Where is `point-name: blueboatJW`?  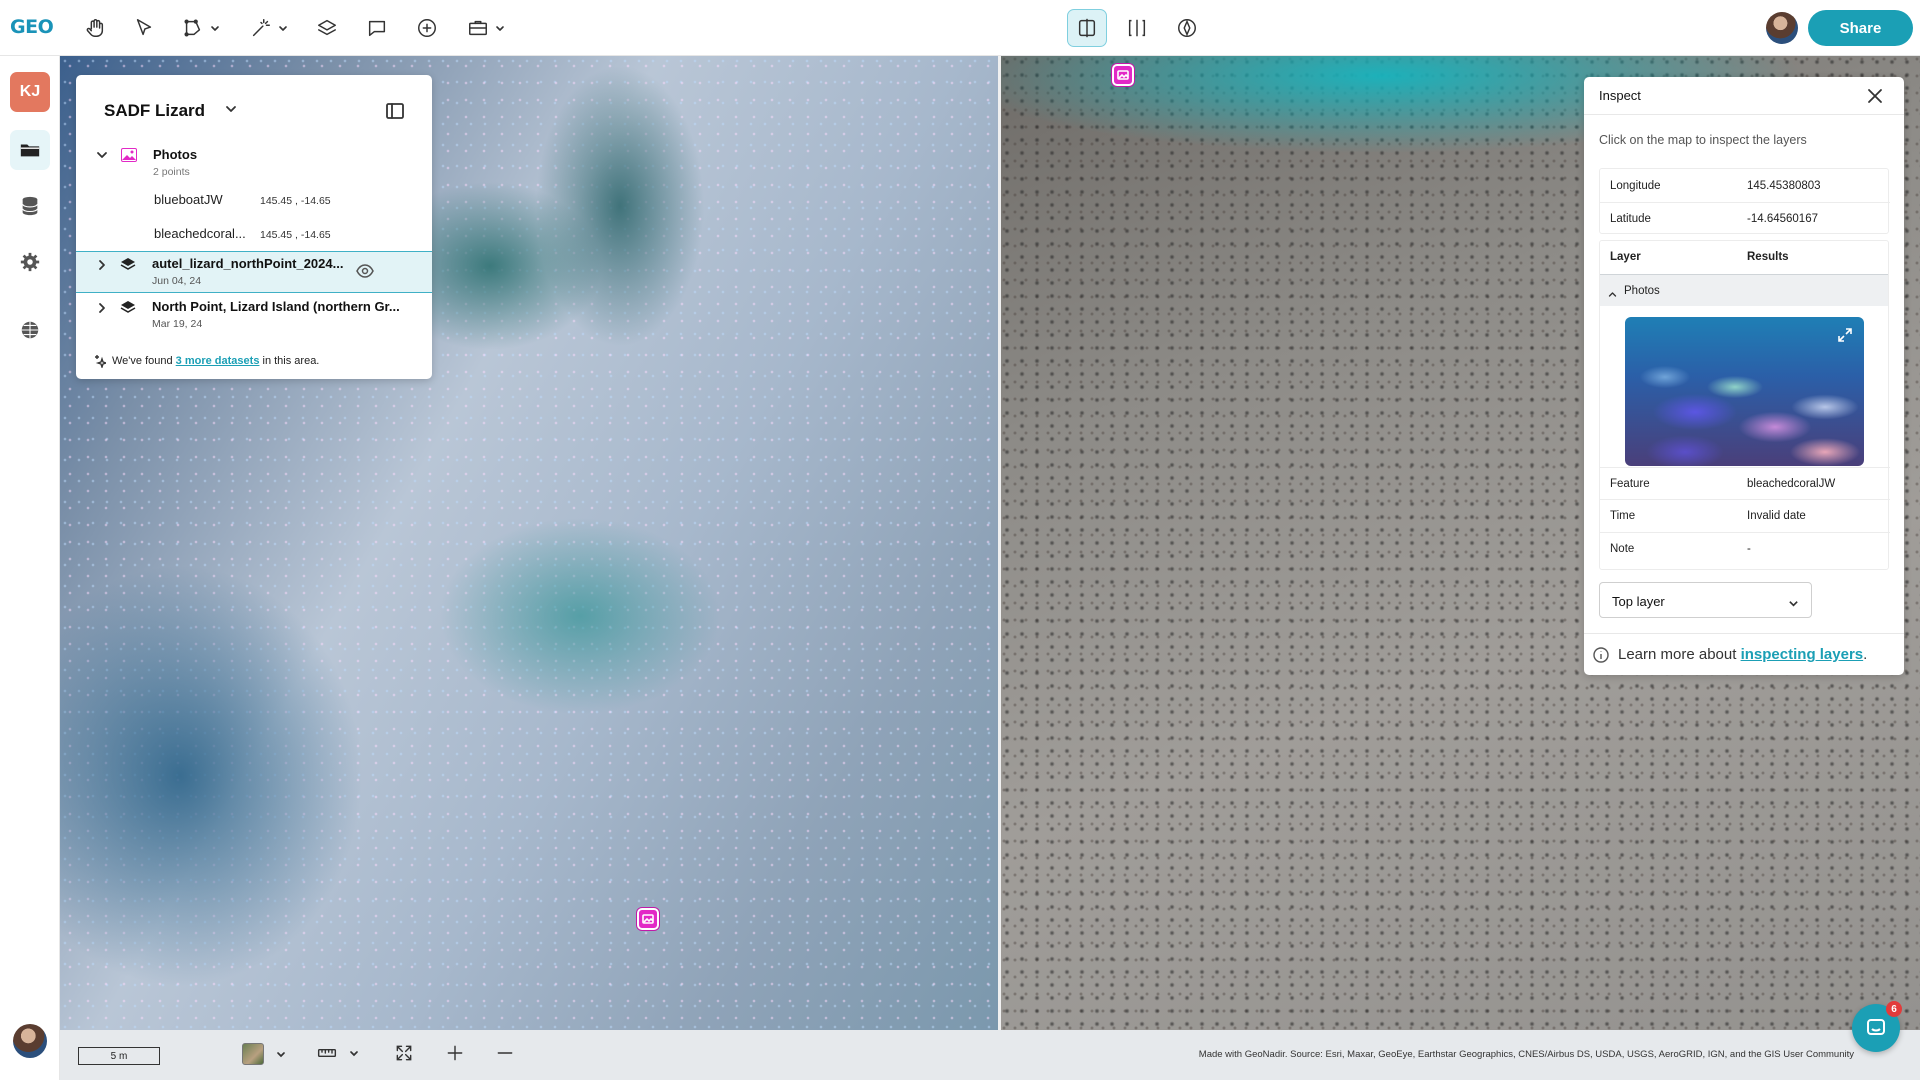
point-name: blueboatJW is located at coordinates (188, 199).